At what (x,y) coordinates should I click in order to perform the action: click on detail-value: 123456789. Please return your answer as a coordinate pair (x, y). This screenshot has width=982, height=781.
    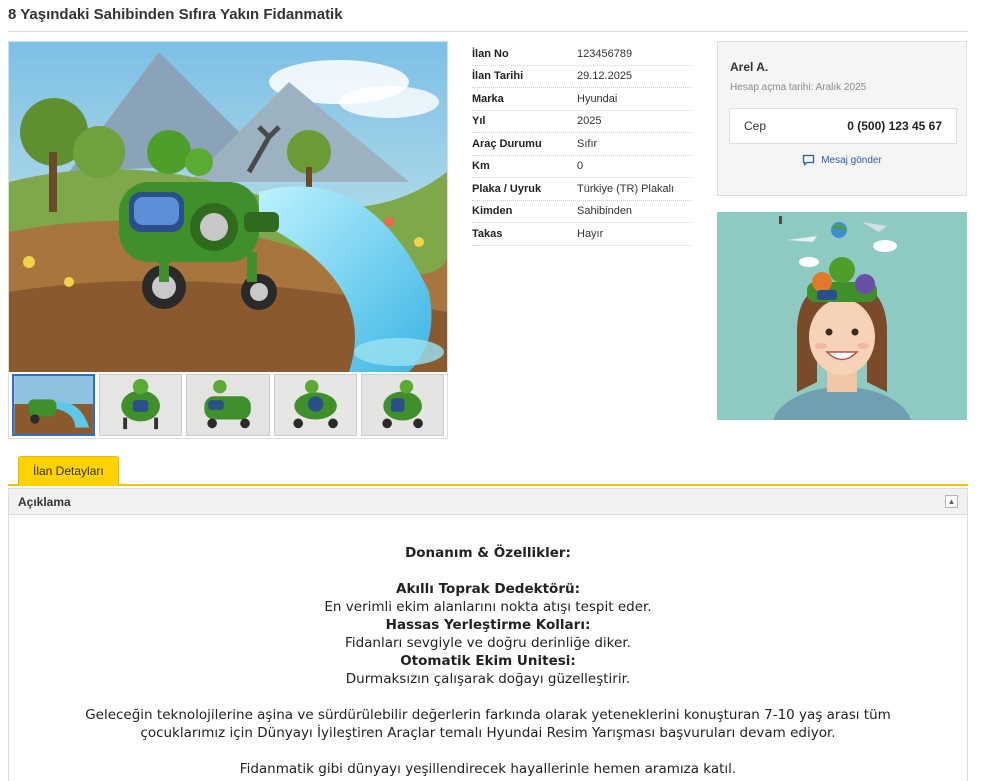
    Looking at the image, I should click on (605, 53).